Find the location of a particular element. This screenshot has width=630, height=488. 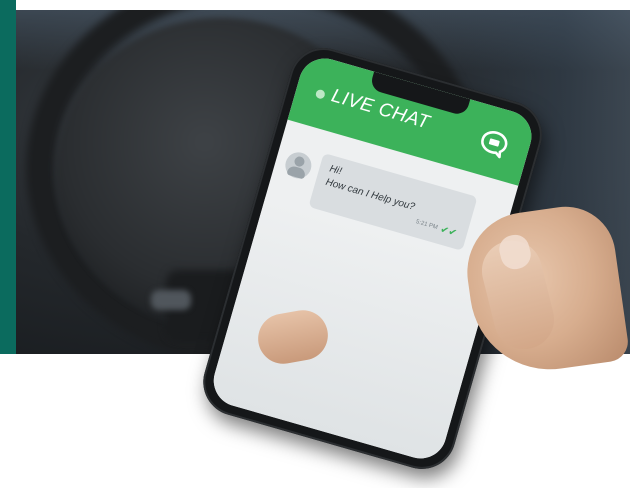

message-time: 5:21 PM is located at coordinates (427, 225).